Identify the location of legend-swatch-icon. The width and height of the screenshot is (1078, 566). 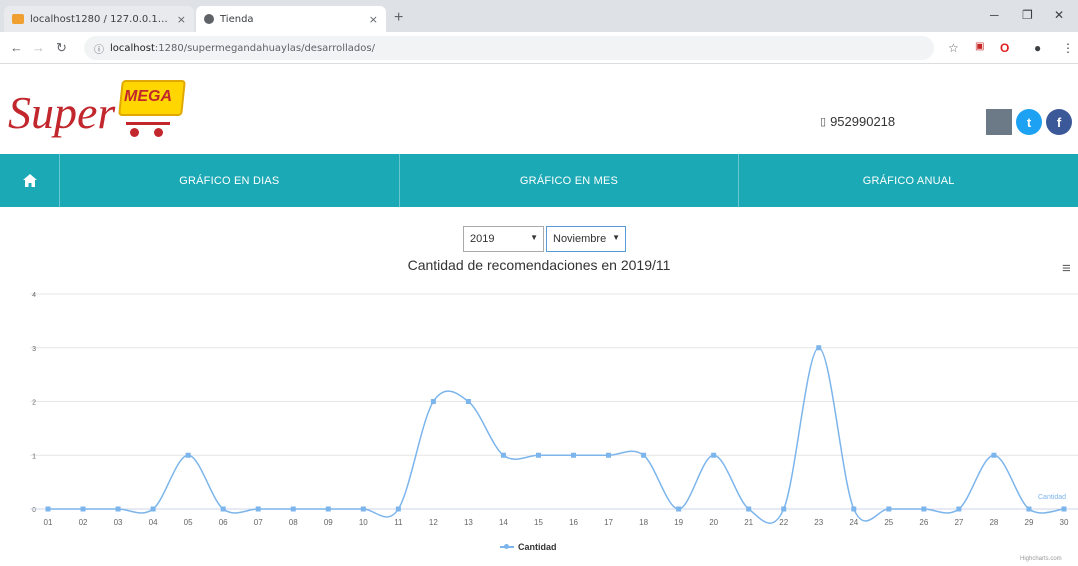
(507, 546).